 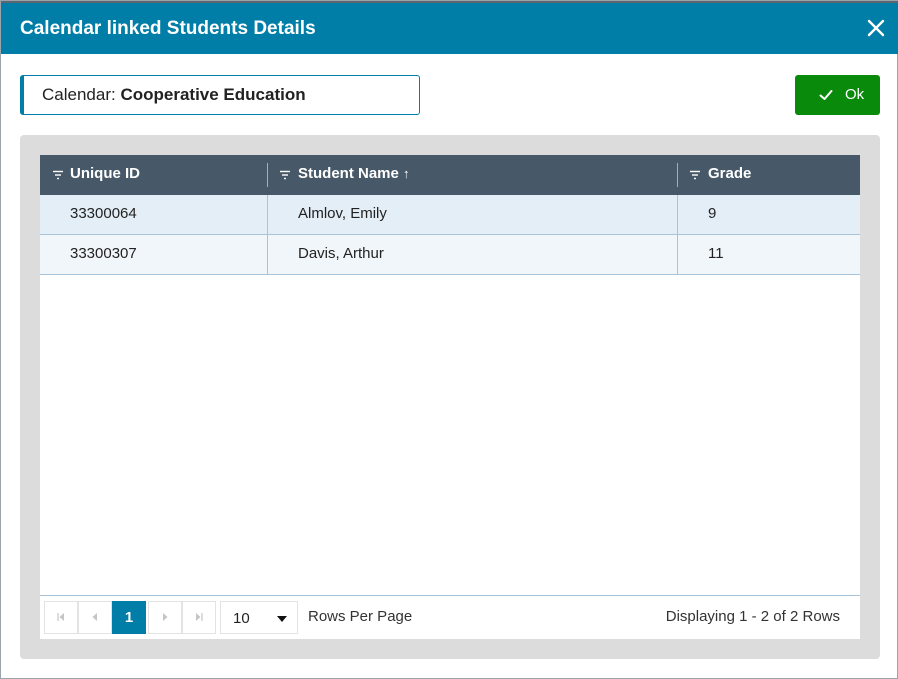 I want to click on page-button-current: 1, so click(x=129, y=617).